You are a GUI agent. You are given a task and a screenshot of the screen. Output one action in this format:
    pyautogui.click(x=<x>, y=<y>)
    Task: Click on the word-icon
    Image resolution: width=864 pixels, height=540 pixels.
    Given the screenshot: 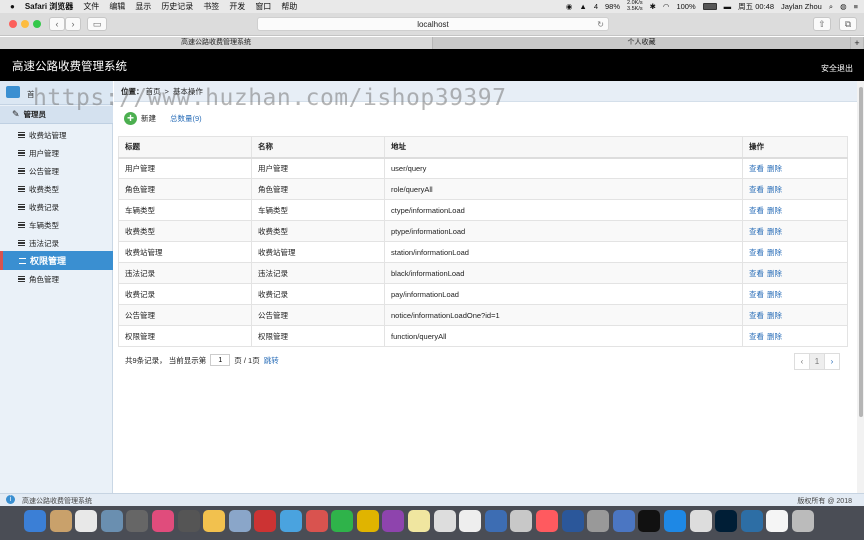 What is the action you would take?
    pyautogui.click(x=572, y=521)
    